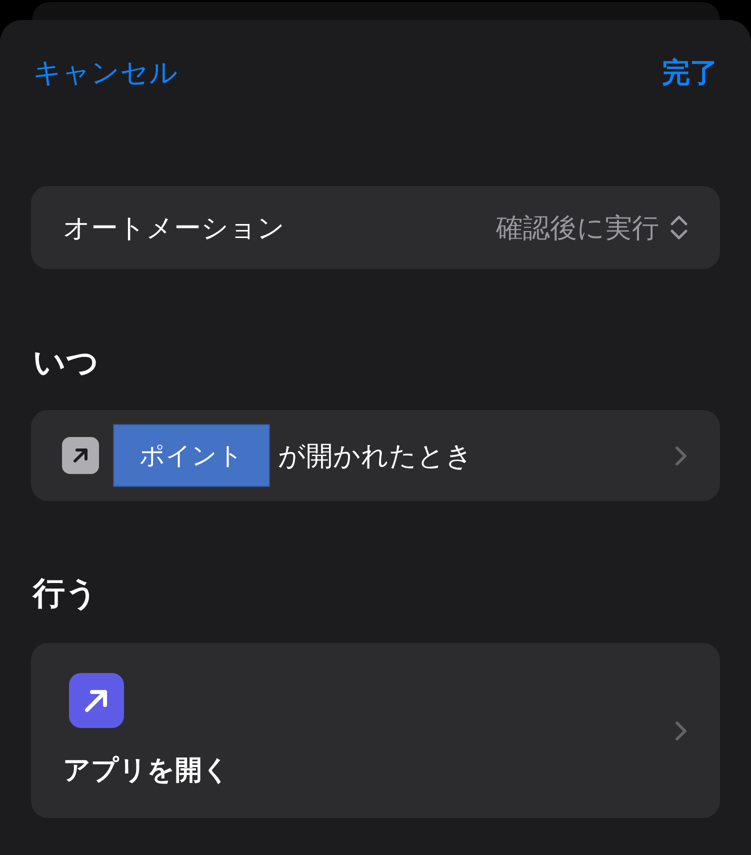 Image resolution: width=751 pixels, height=855 pixels. I want to click on section-heading: 行う, so click(65, 593).